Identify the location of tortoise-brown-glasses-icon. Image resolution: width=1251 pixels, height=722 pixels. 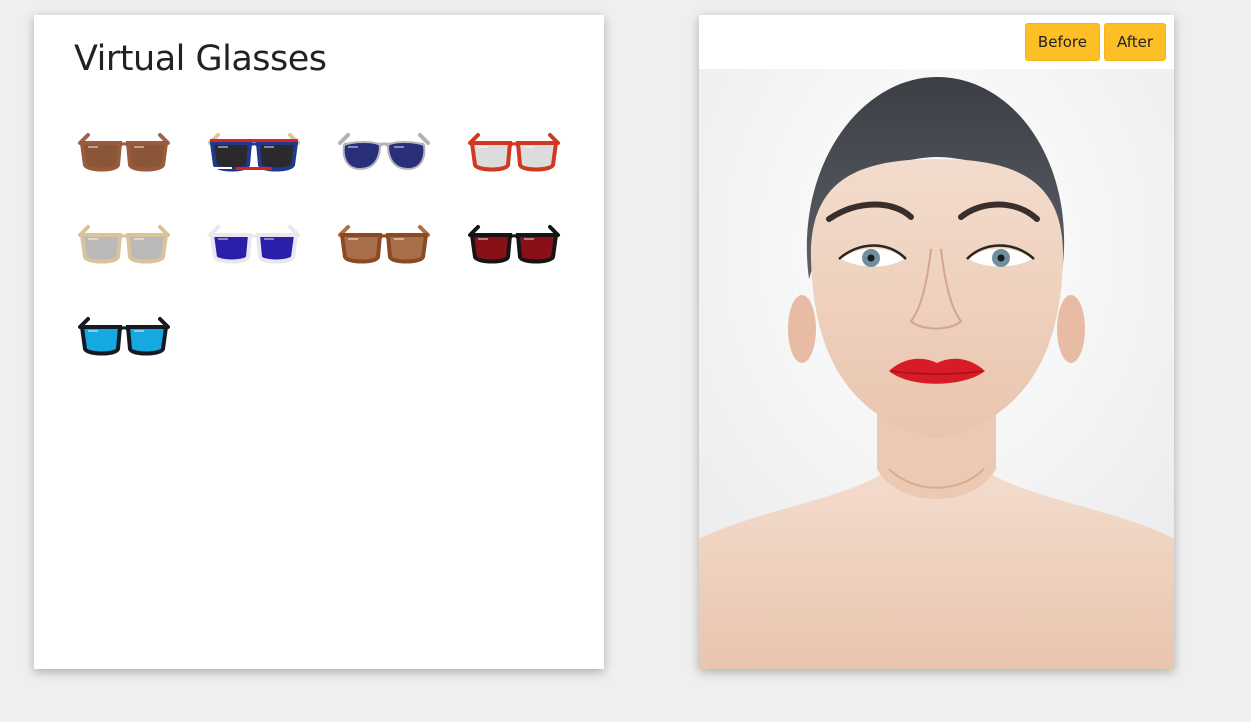
(384, 244).